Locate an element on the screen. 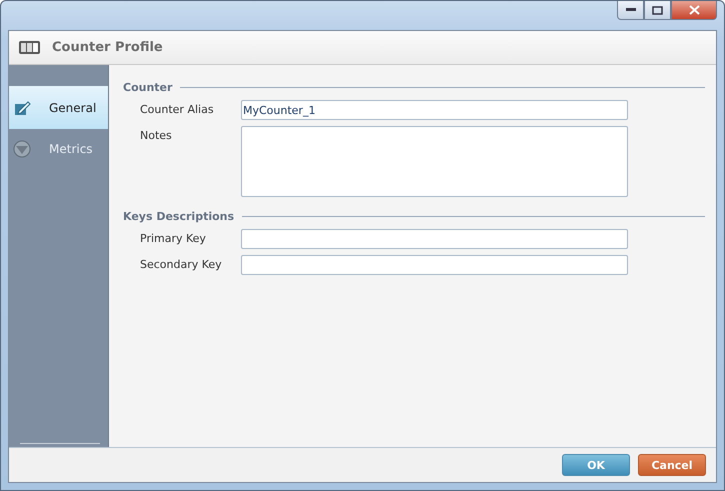  maximize-button is located at coordinates (657, 10).